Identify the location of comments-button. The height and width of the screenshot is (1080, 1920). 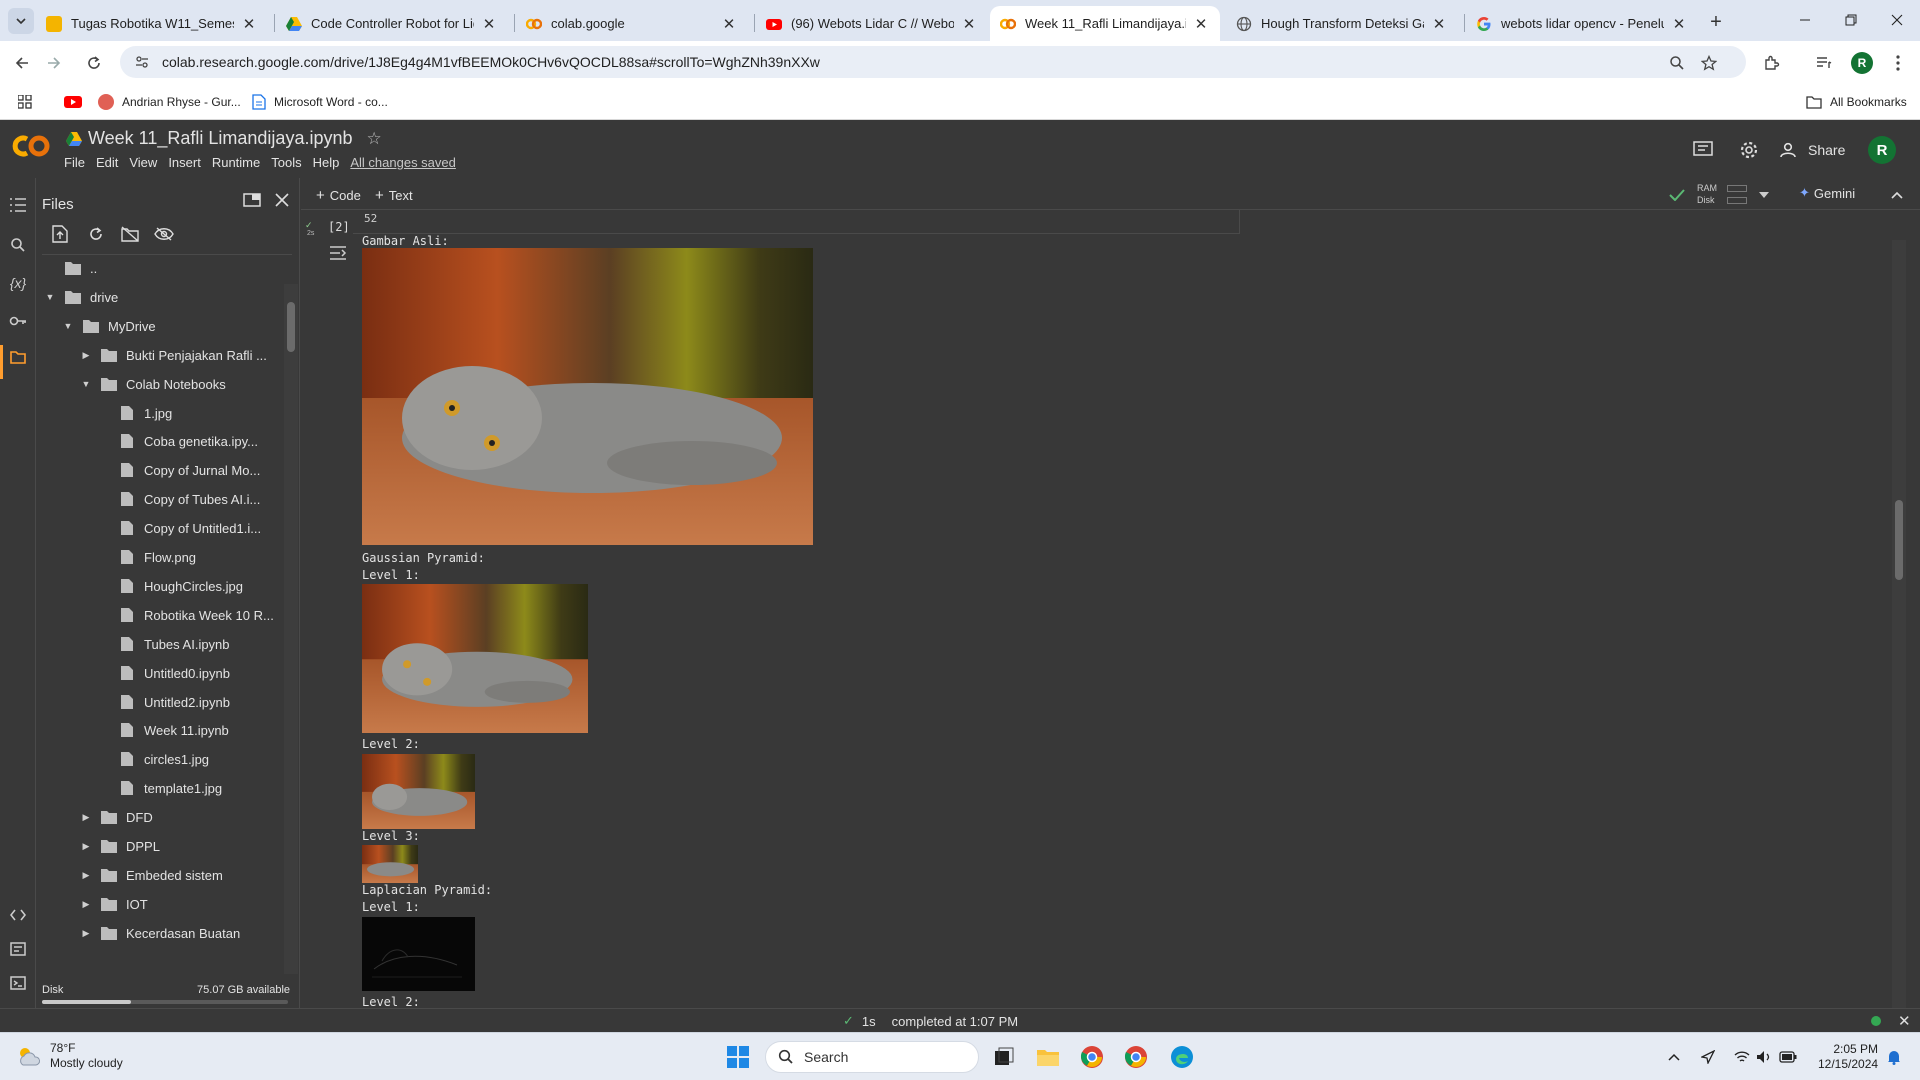
(1703, 150).